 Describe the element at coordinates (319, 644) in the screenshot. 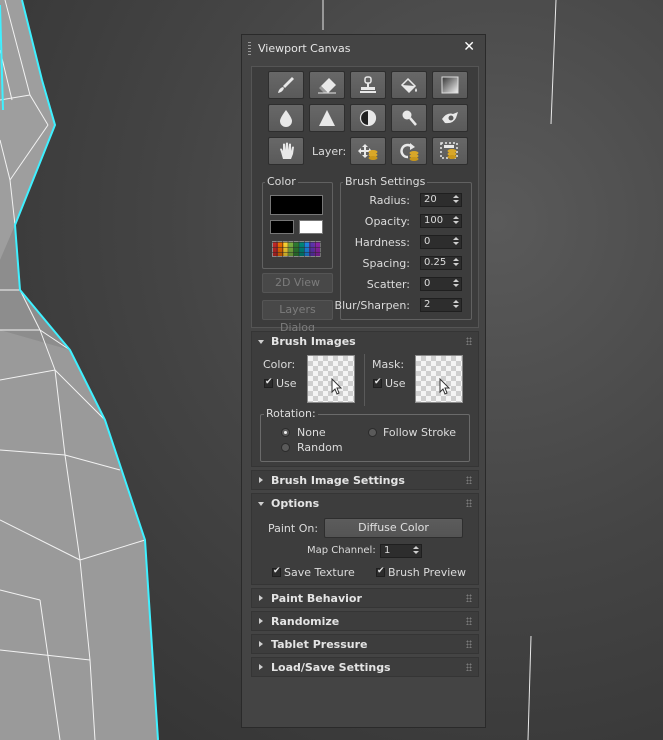

I see `tablet-pressure-title: Tablet Pressure` at that location.